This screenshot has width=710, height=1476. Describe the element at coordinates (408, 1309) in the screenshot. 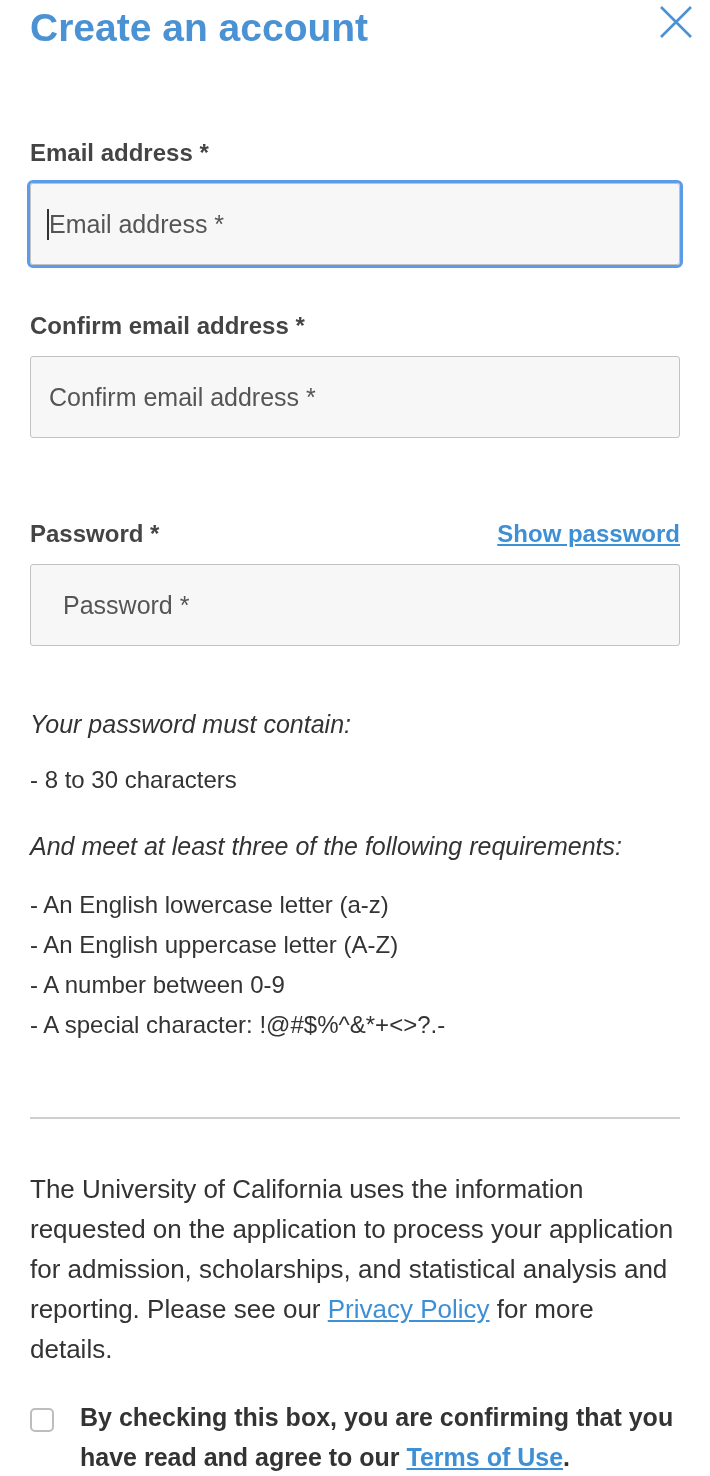

I see `privacy-policy-link: Privacy Policy` at that location.